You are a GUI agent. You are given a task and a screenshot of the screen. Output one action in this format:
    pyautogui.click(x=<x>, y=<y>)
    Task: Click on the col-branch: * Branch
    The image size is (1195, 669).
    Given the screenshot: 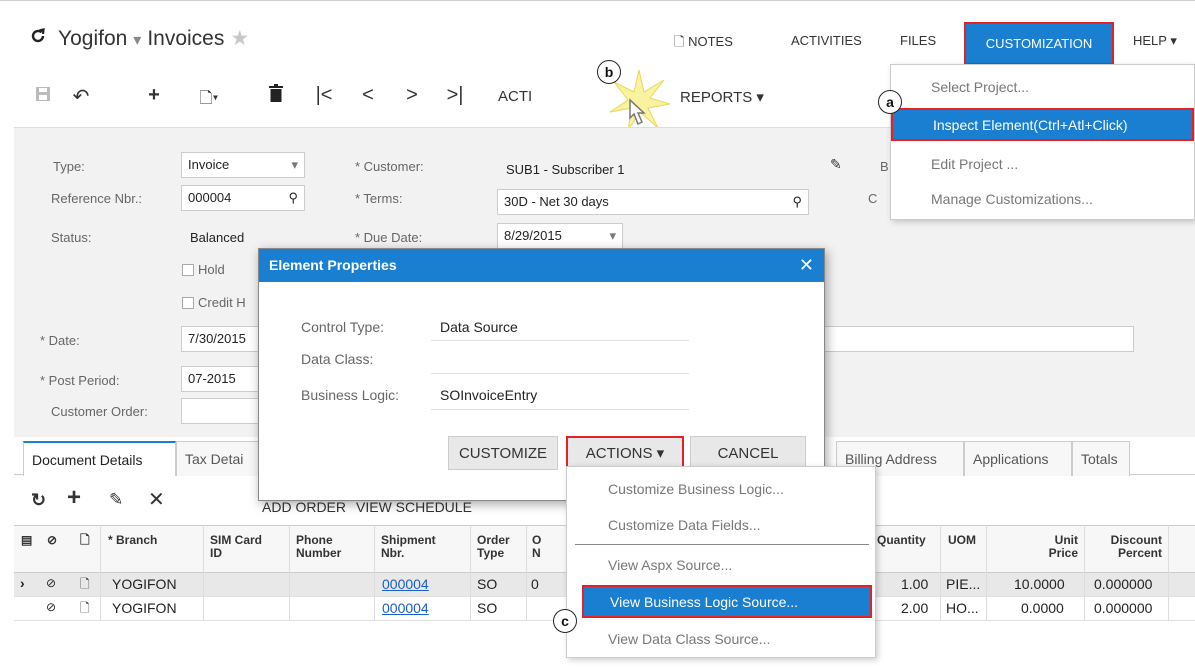 What is the action you would take?
    pyautogui.click(x=132, y=540)
    